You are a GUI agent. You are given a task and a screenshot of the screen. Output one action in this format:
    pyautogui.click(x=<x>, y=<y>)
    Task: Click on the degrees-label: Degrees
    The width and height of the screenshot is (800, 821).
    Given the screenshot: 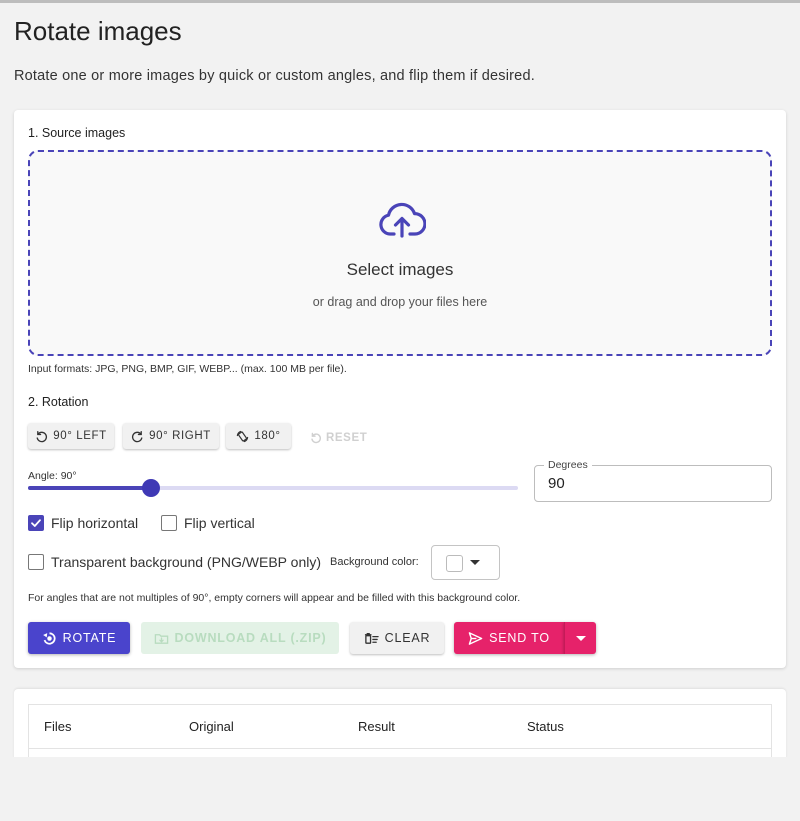 What is the action you would take?
    pyautogui.click(x=568, y=465)
    